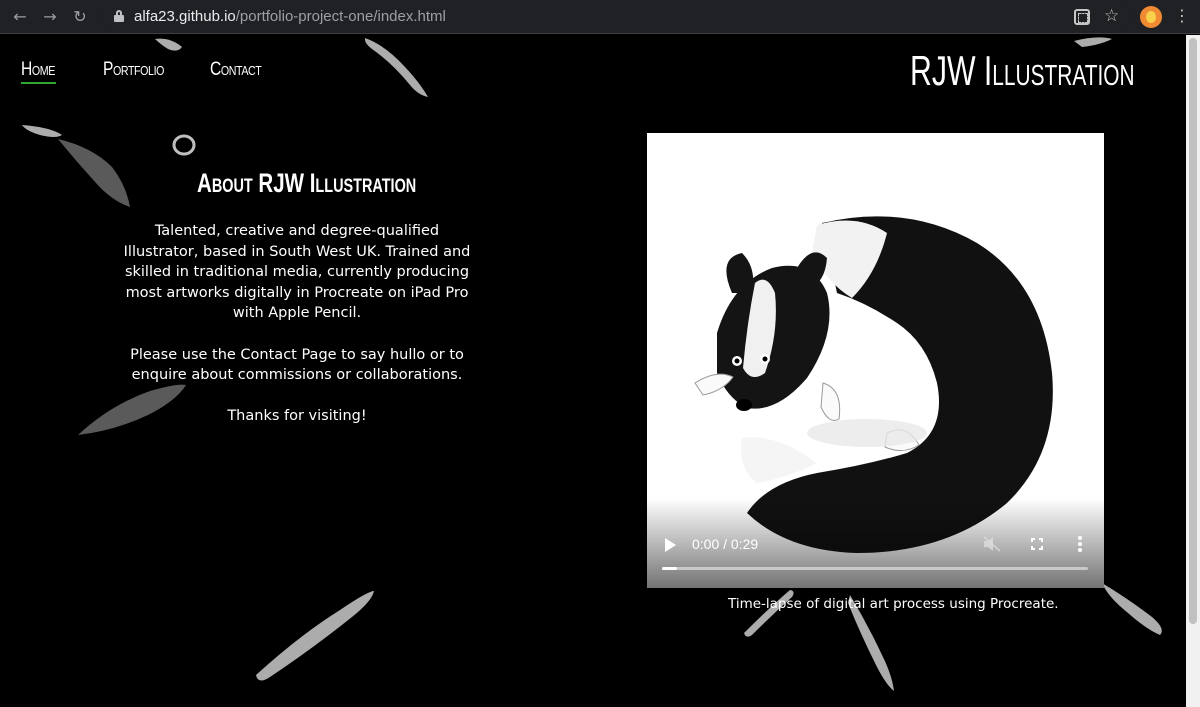  What do you see at coordinates (20, 17) in the screenshot?
I see `back-icon: ←` at bounding box center [20, 17].